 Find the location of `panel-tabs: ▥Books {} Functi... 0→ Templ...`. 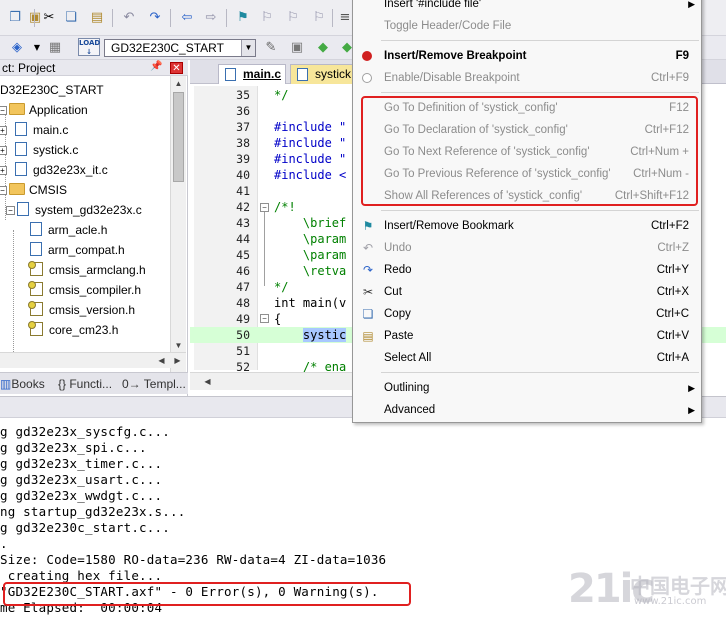

panel-tabs: ▥Books {} Functi... 0→ Templ... is located at coordinates (94, 383).